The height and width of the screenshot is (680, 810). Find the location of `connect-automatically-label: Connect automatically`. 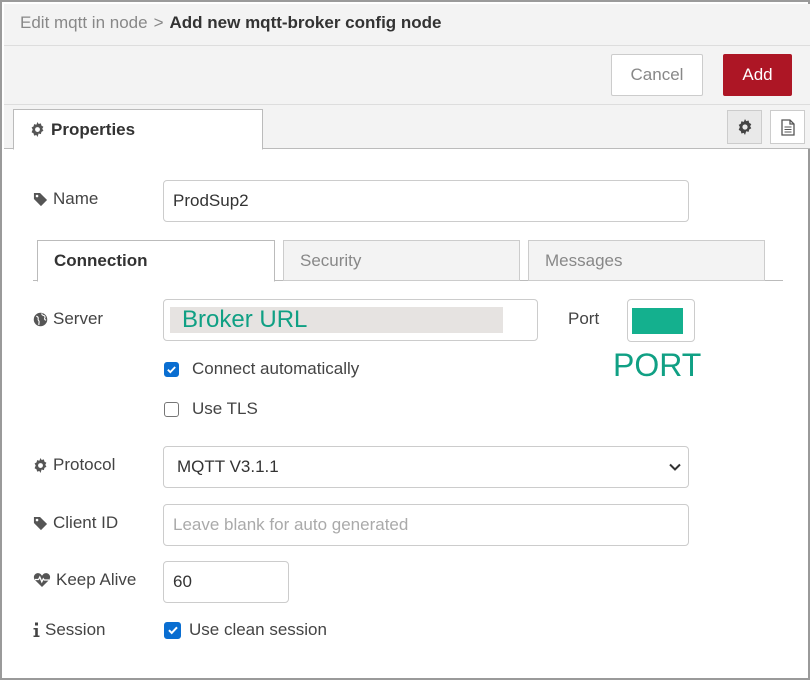

connect-automatically-label: Connect automatically is located at coordinates (276, 368).